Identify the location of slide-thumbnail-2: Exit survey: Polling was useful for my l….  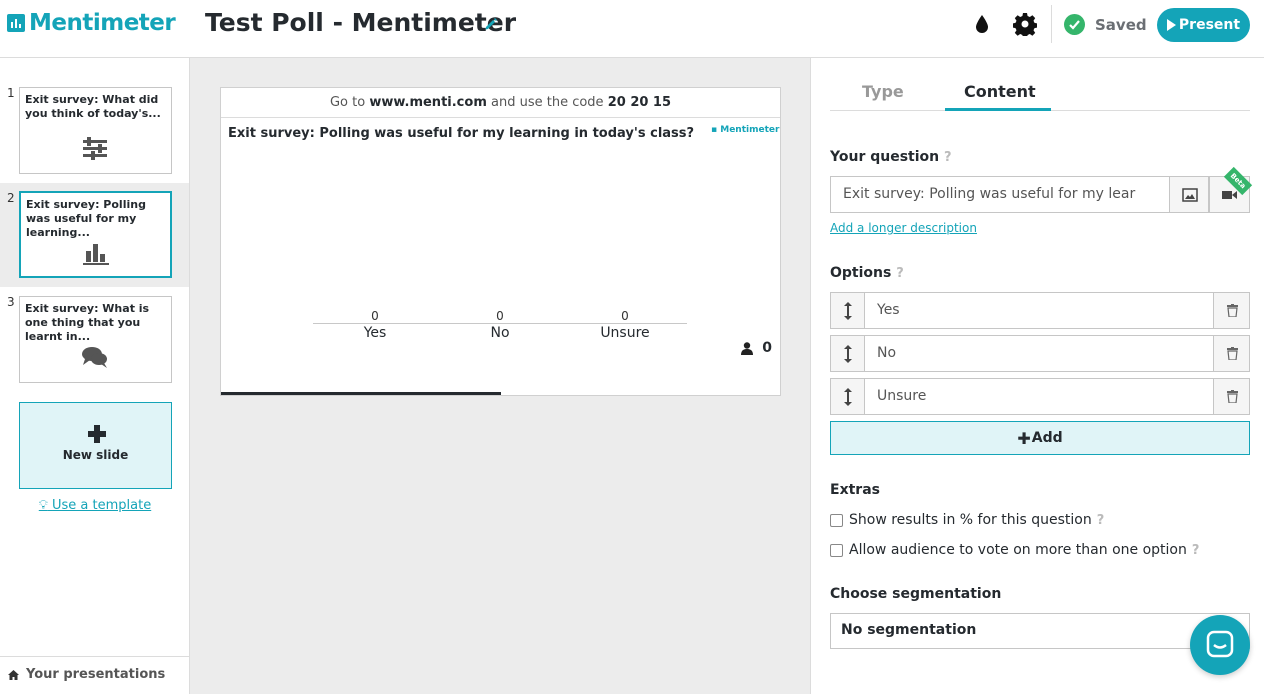
(95, 234).